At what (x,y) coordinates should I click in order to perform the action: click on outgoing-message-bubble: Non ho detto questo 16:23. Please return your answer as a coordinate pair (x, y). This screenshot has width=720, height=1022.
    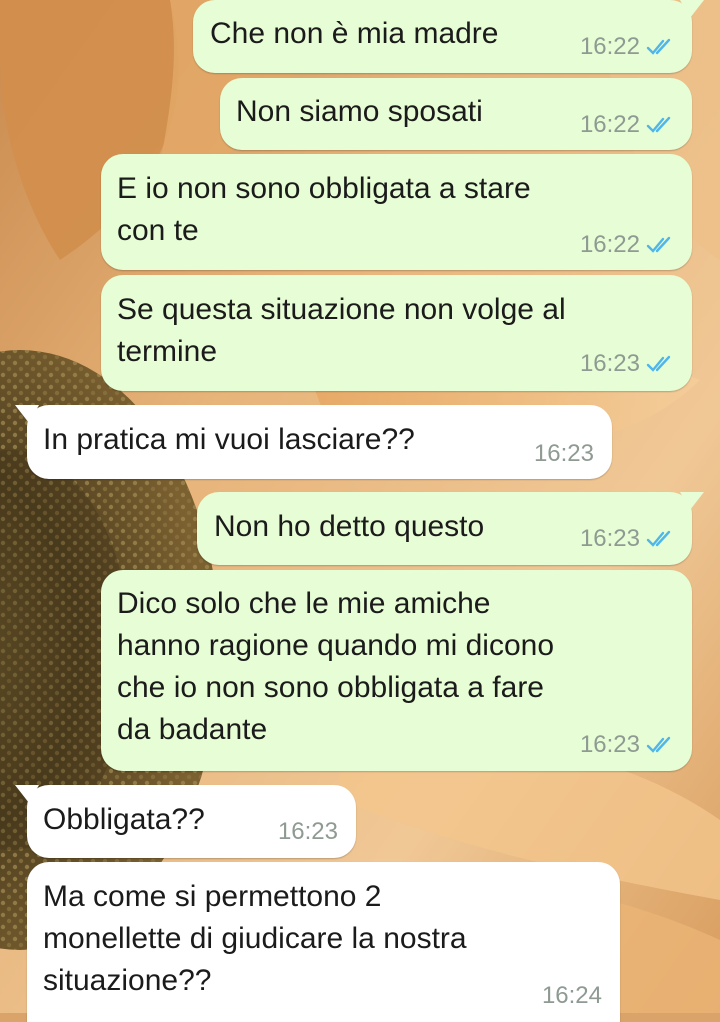
    Looking at the image, I should click on (450, 528).